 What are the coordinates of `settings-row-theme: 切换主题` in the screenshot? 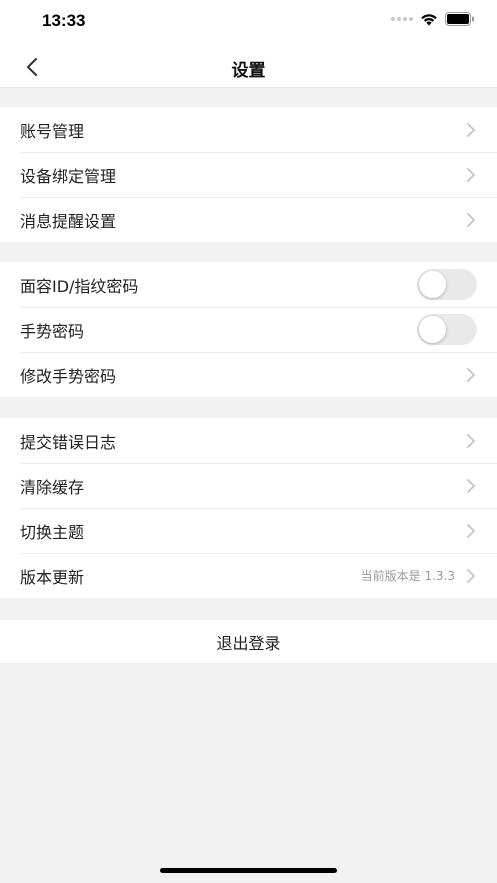 It's located at (248, 530).